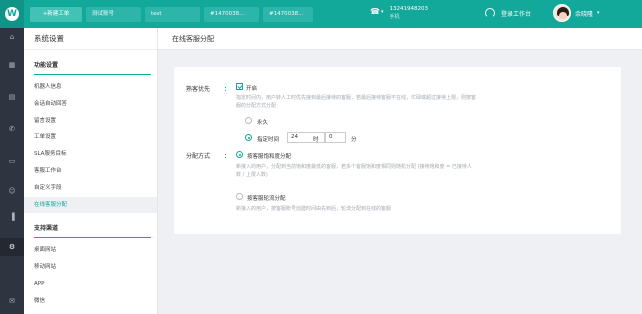 This screenshot has width=642, height=314. What do you see at coordinates (90, 87) in the screenshot?
I see `sidebar-item-robot: 机器人信息` at bounding box center [90, 87].